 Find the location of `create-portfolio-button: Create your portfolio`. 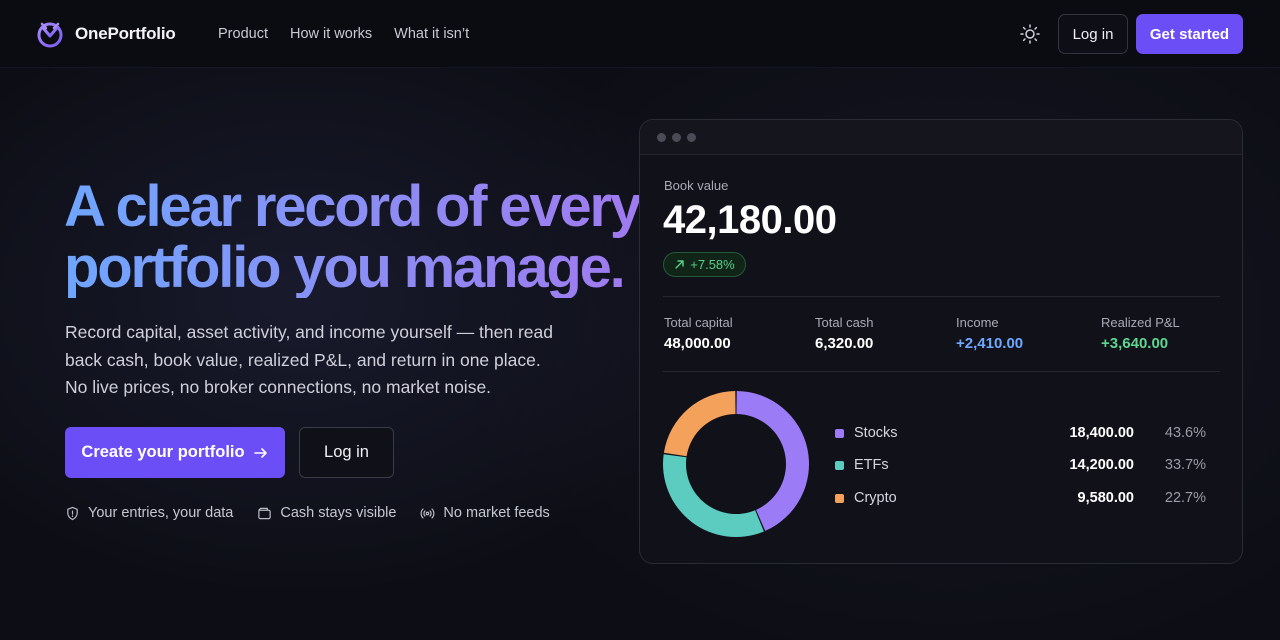

create-portfolio-button: Create your portfolio is located at coordinates (175, 452).